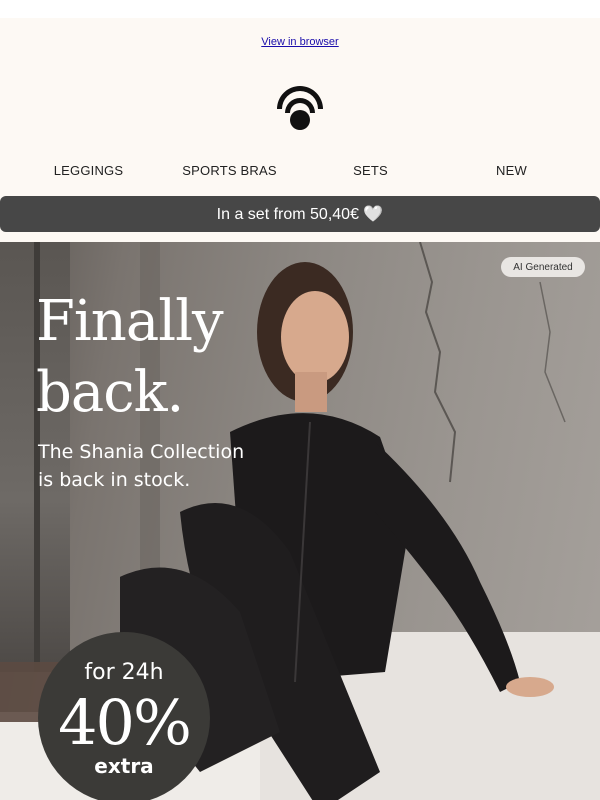 Image resolution: width=600 pixels, height=800 pixels. I want to click on hero-headline-line-1: Finally, so click(130, 321).